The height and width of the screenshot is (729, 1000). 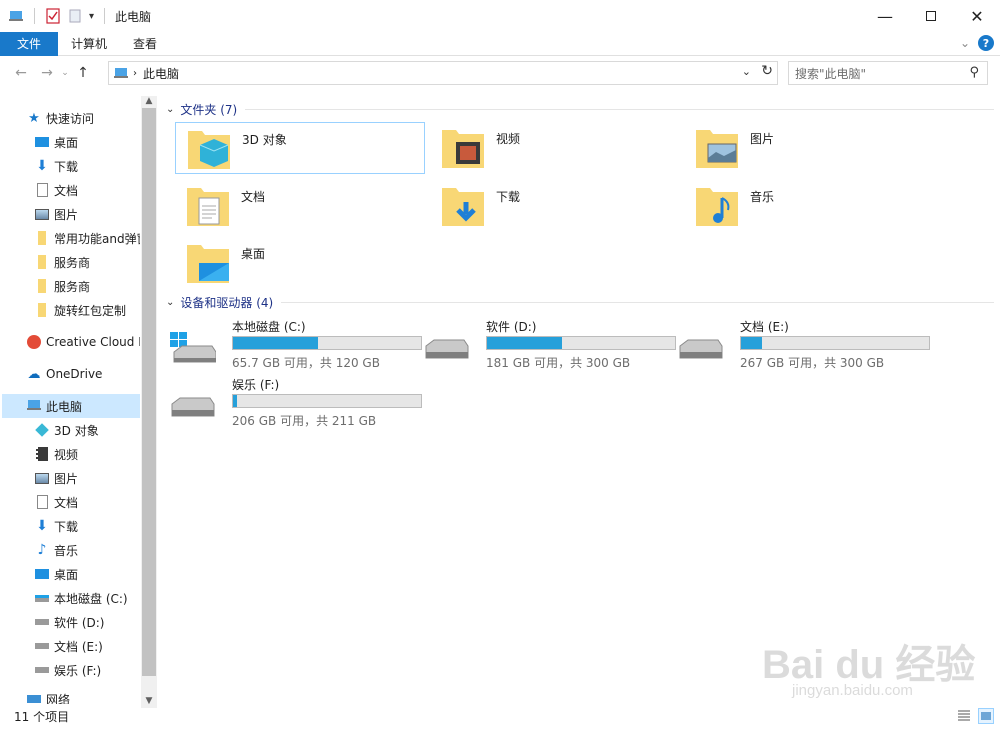 What do you see at coordinates (66, 502) in the screenshot?
I see `nav-label: 文档` at bounding box center [66, 502].